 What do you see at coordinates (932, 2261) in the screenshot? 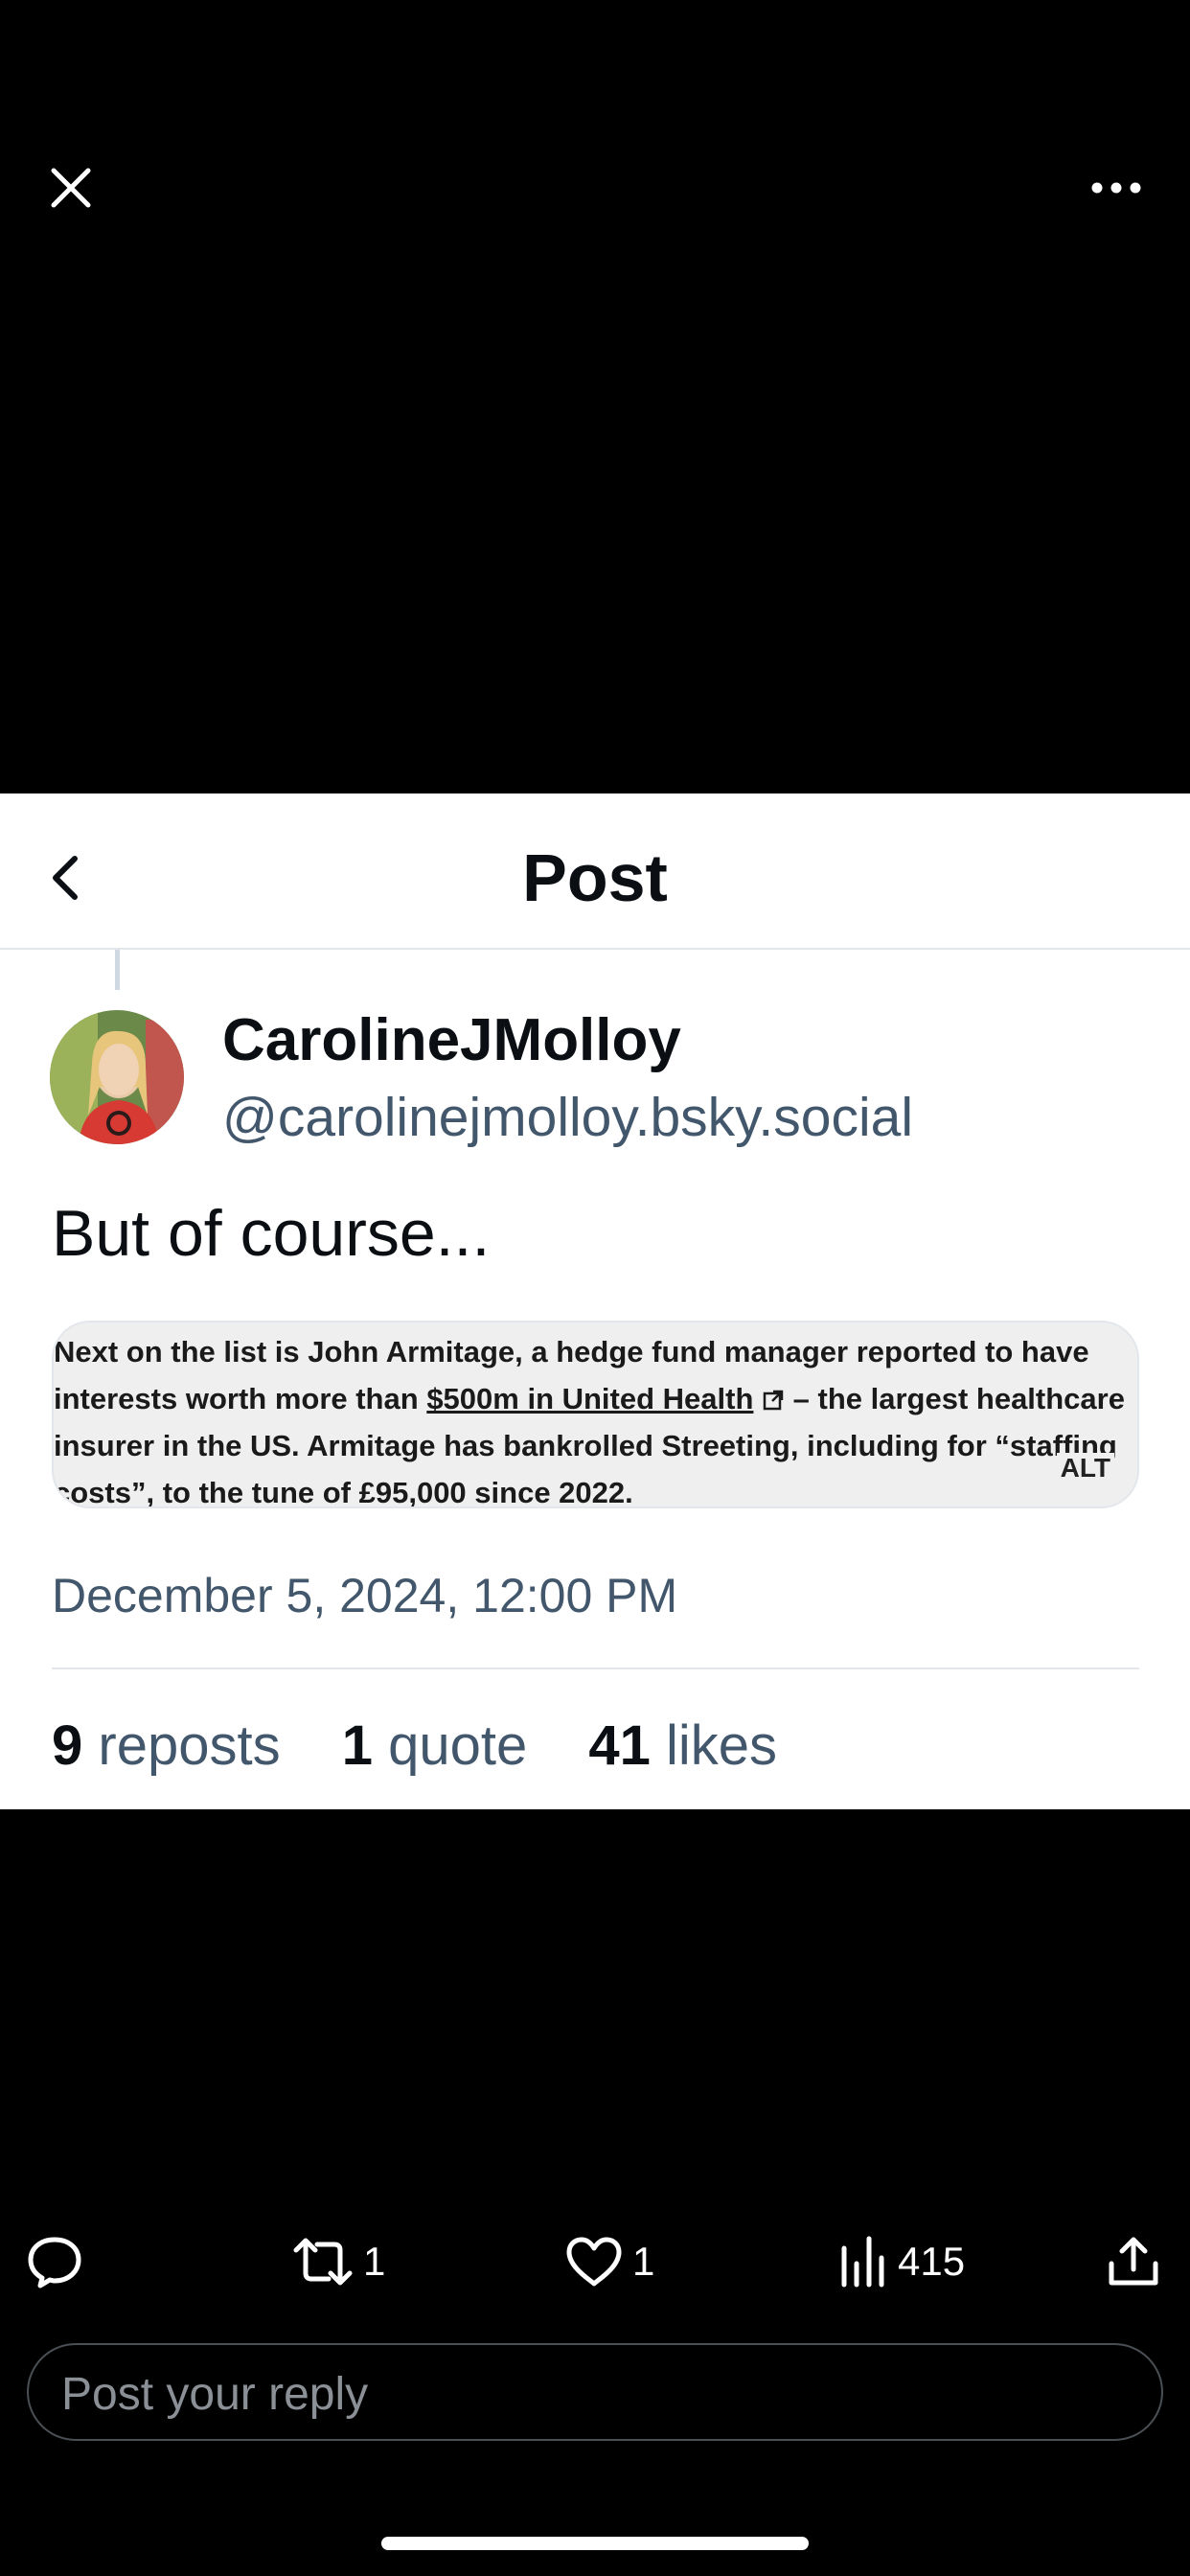
I see `views-count: 415` at bounding box center [932, 2261].